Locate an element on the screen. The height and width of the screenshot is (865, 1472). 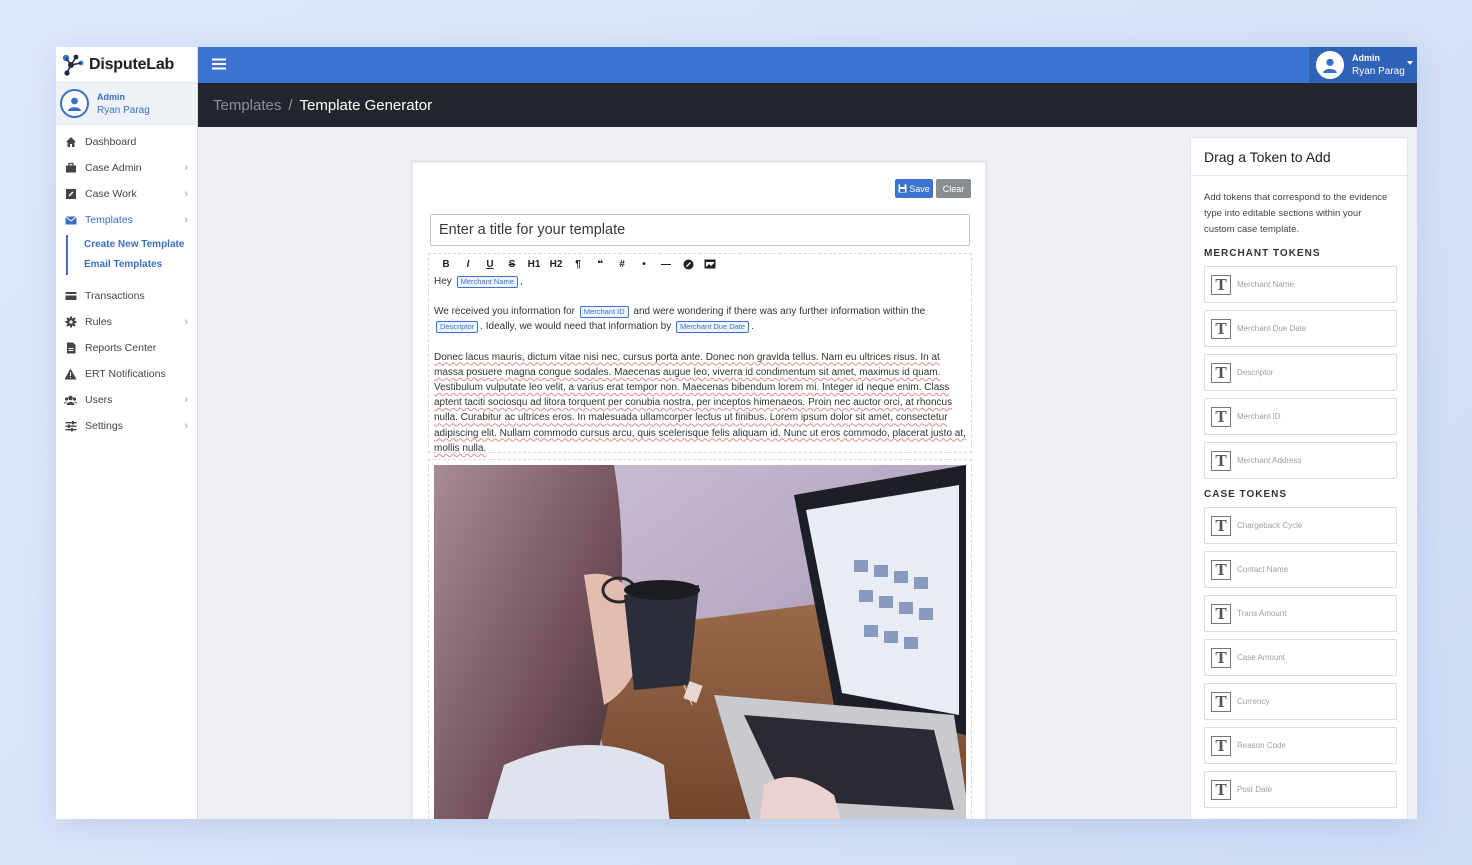
token-post-date: T Post Date is located at coordinates (1300, 789).